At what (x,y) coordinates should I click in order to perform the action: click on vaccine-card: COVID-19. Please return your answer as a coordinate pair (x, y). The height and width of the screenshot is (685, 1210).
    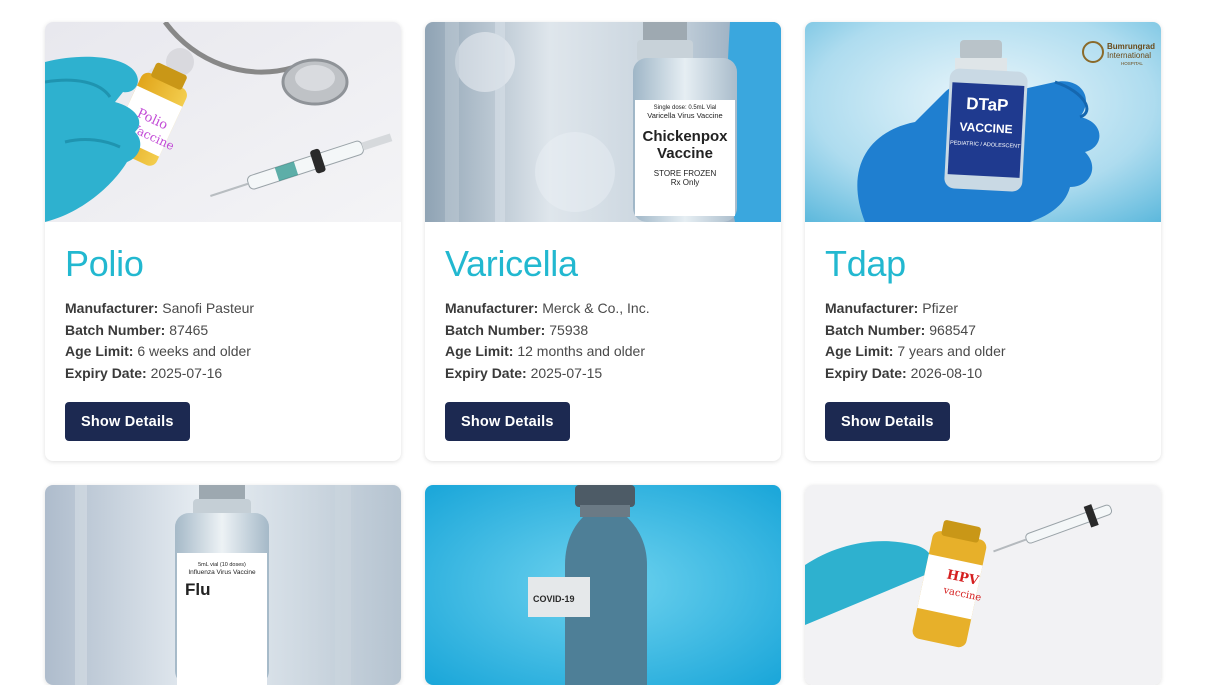
    Looking at the image, I should click on (603, 585).